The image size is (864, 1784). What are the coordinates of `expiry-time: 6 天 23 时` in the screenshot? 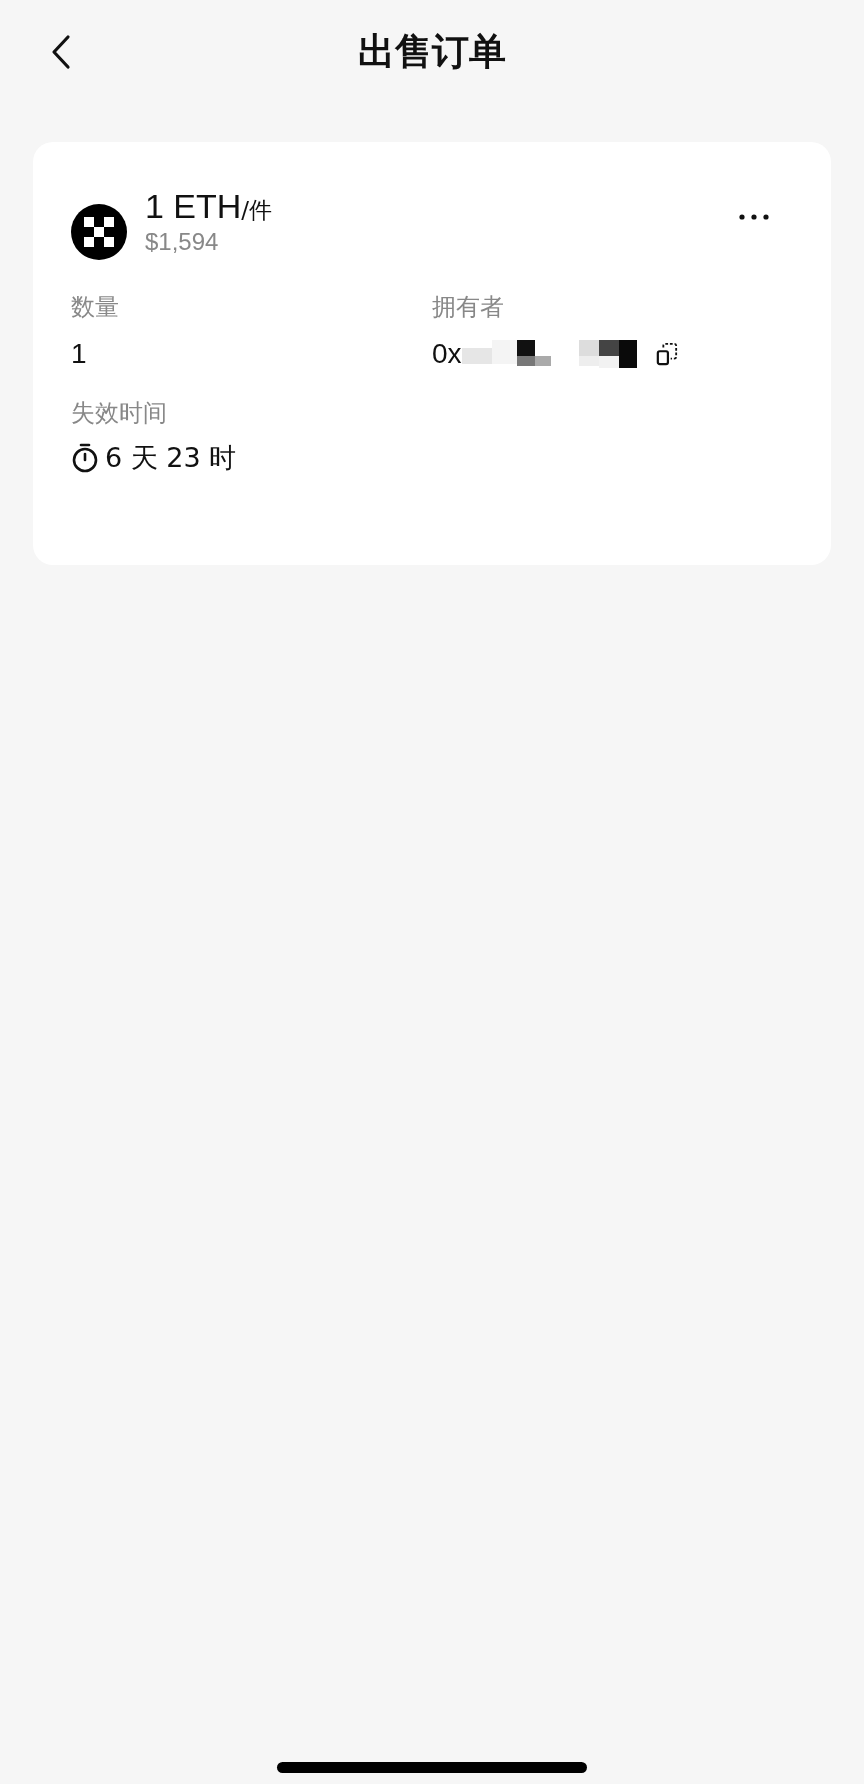 It's located at (171, 458).